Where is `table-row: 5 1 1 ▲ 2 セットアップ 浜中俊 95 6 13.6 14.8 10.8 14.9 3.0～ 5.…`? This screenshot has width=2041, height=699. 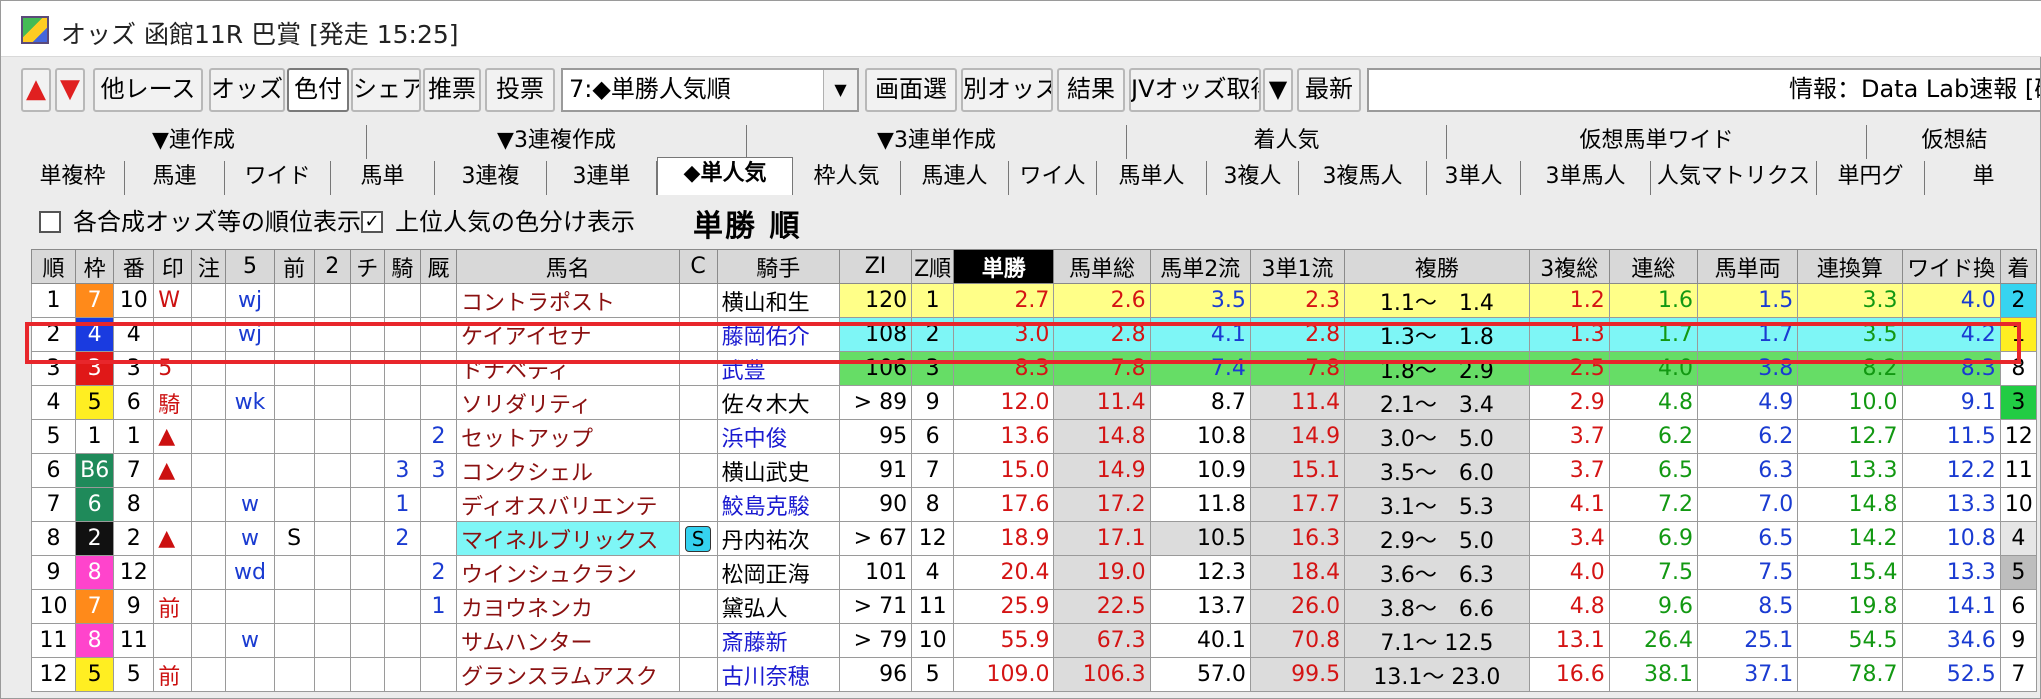 table-row: 5 1 1 ▲ 2 セットアップ 浜中俊 95 6 13.6 14.8 10.8 14.9 3.0～ 5.… is located at coordinates (1034, 436).